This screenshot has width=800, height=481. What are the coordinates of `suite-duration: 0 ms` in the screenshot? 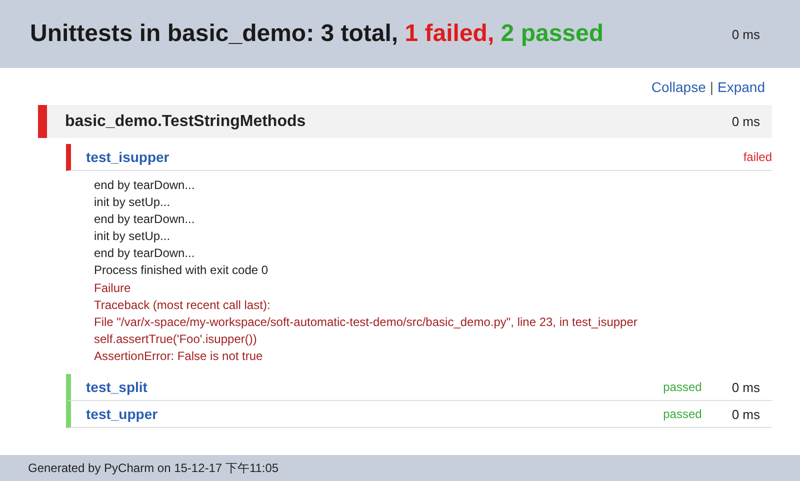 It's located at (746, 121).